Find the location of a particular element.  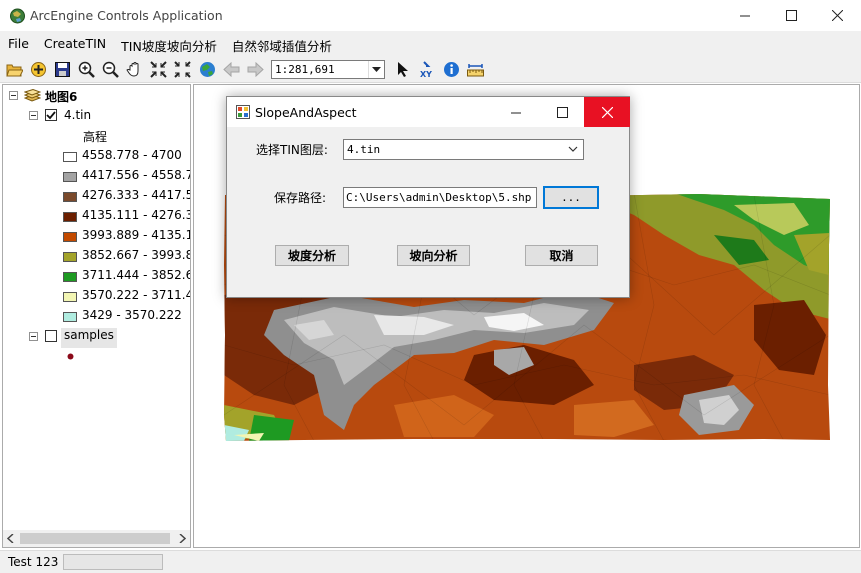

forward-icon is located at coordinates (255, 69).